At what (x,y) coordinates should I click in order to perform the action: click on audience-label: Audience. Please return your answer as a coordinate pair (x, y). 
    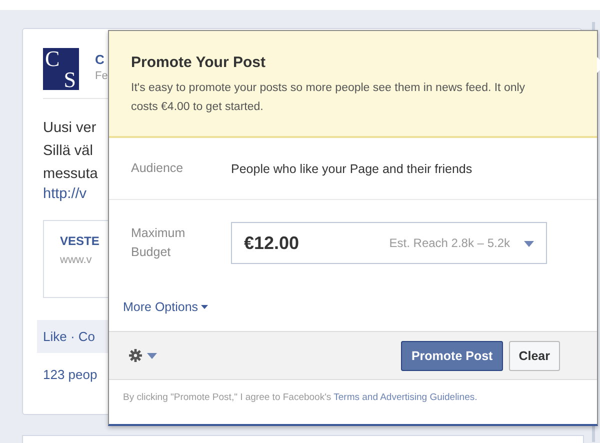
    Looking at the image, I should click on (157, 168).